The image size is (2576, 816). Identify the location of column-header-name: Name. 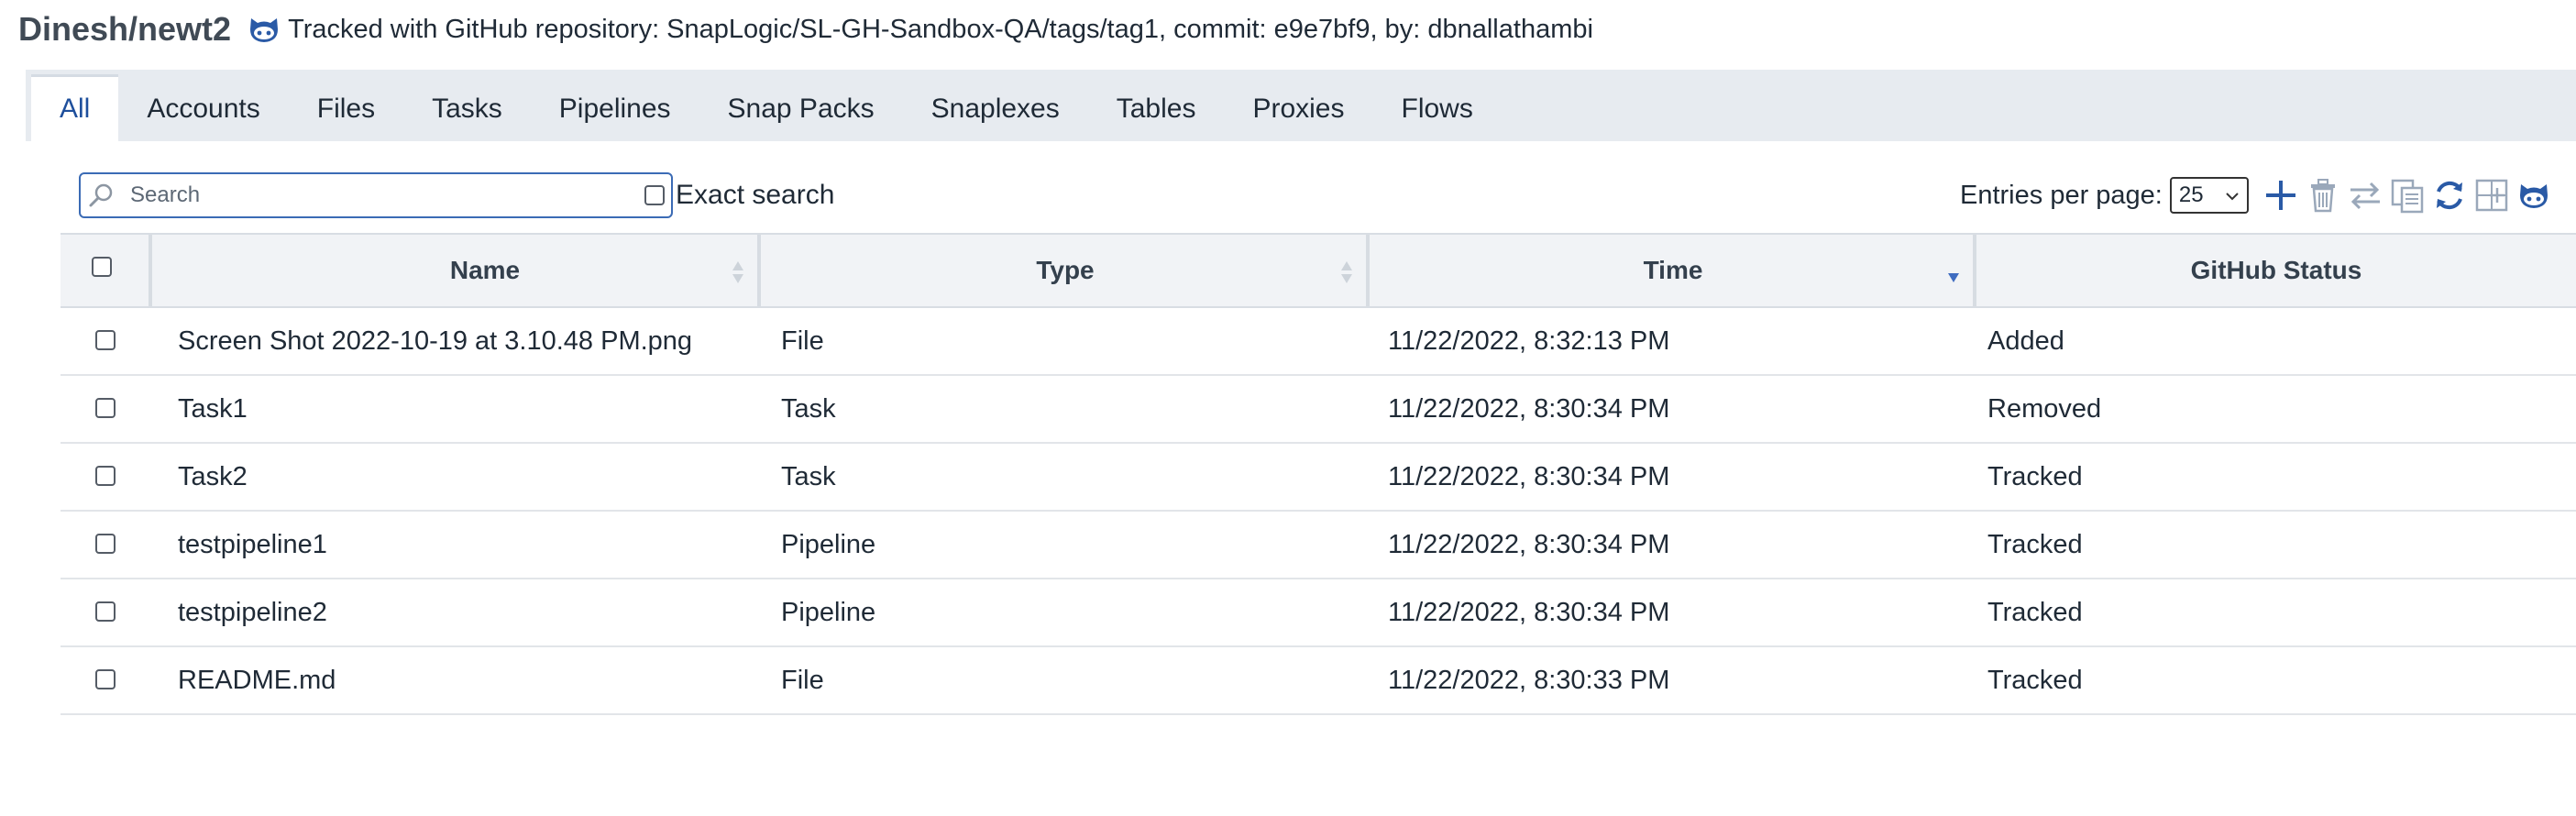
(485, 270).